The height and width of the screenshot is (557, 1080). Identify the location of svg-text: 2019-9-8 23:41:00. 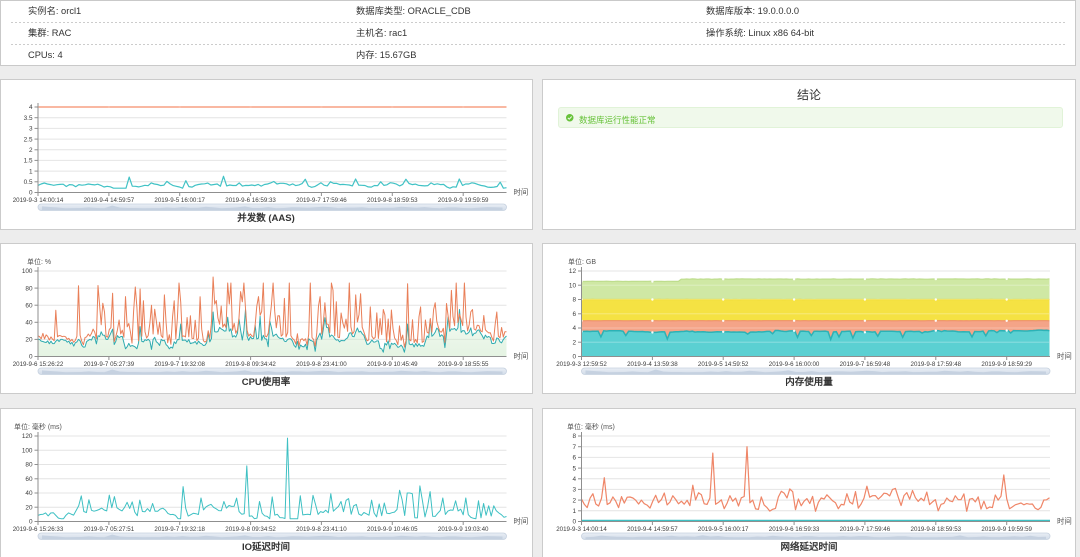
(321, 364).